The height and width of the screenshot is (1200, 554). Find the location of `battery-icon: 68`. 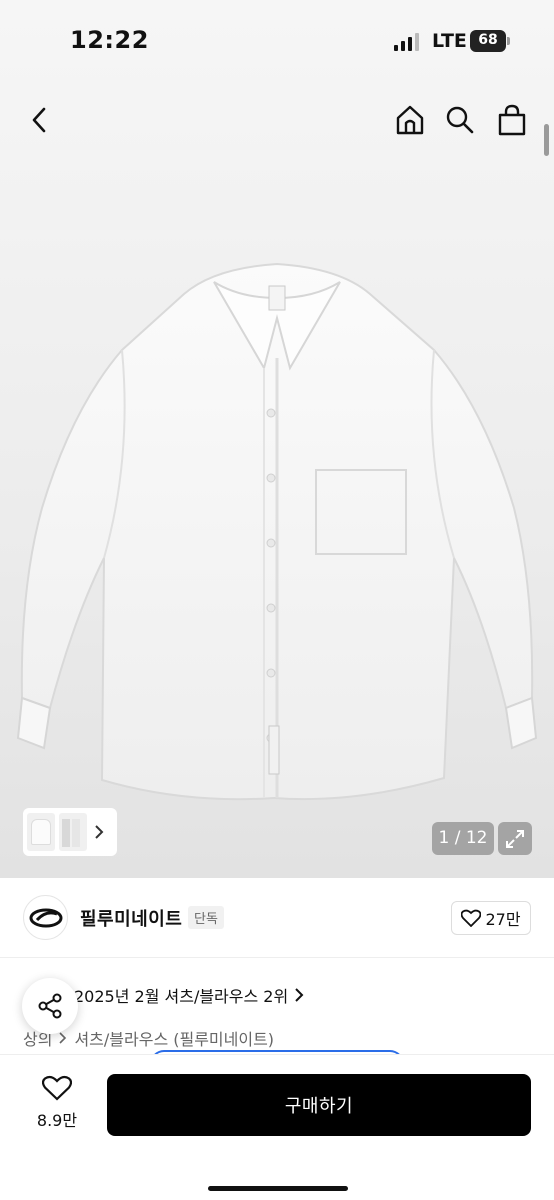

battery-icon: 68 is located at coordinates (490, 41).